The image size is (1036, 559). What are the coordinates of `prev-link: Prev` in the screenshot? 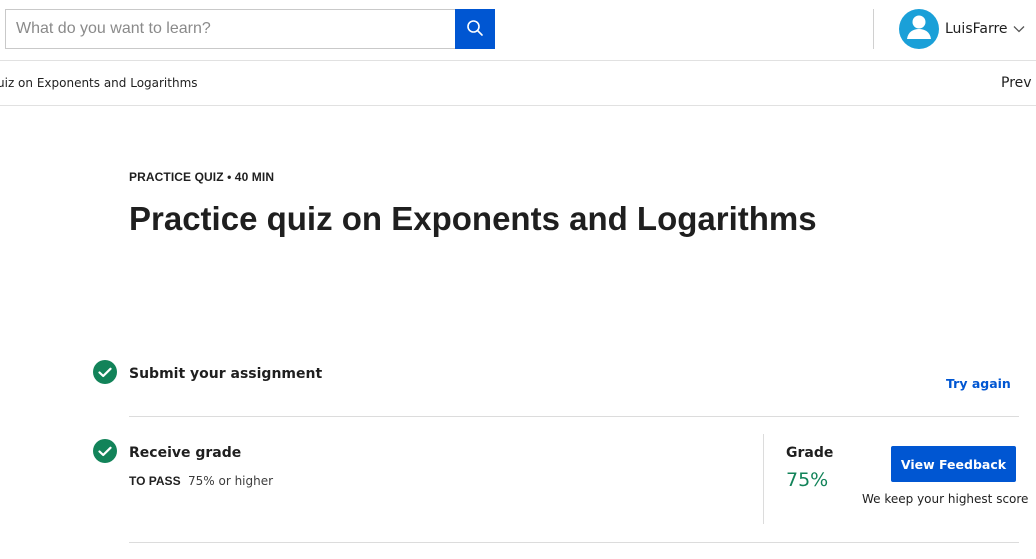 It's located at (1016, 83).